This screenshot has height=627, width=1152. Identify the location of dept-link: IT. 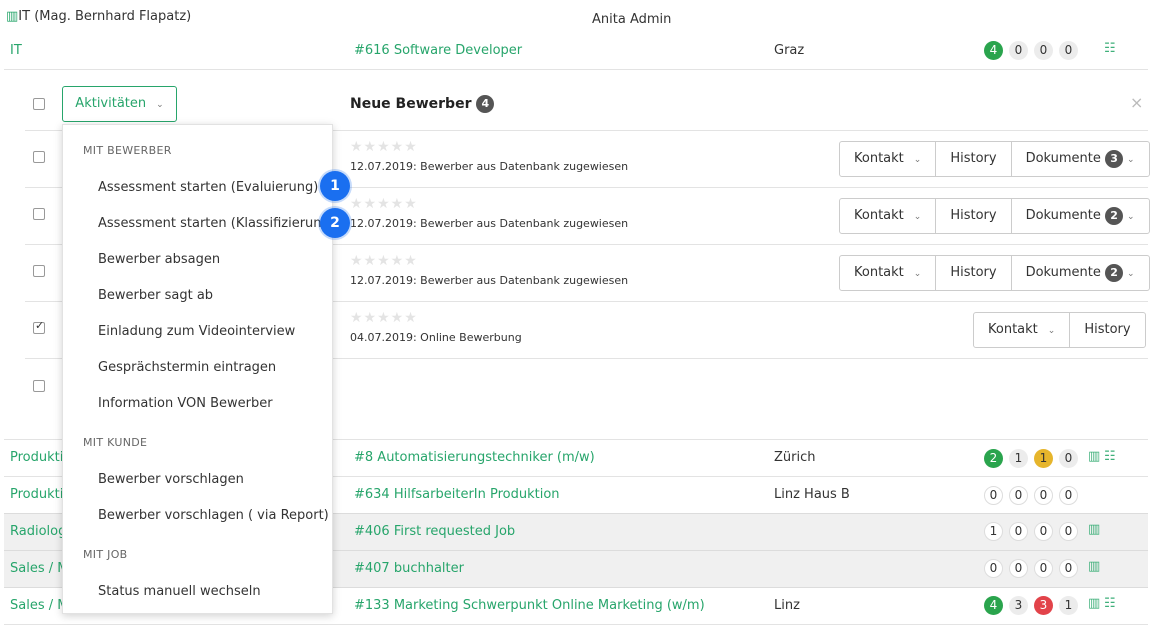
(16, 50).